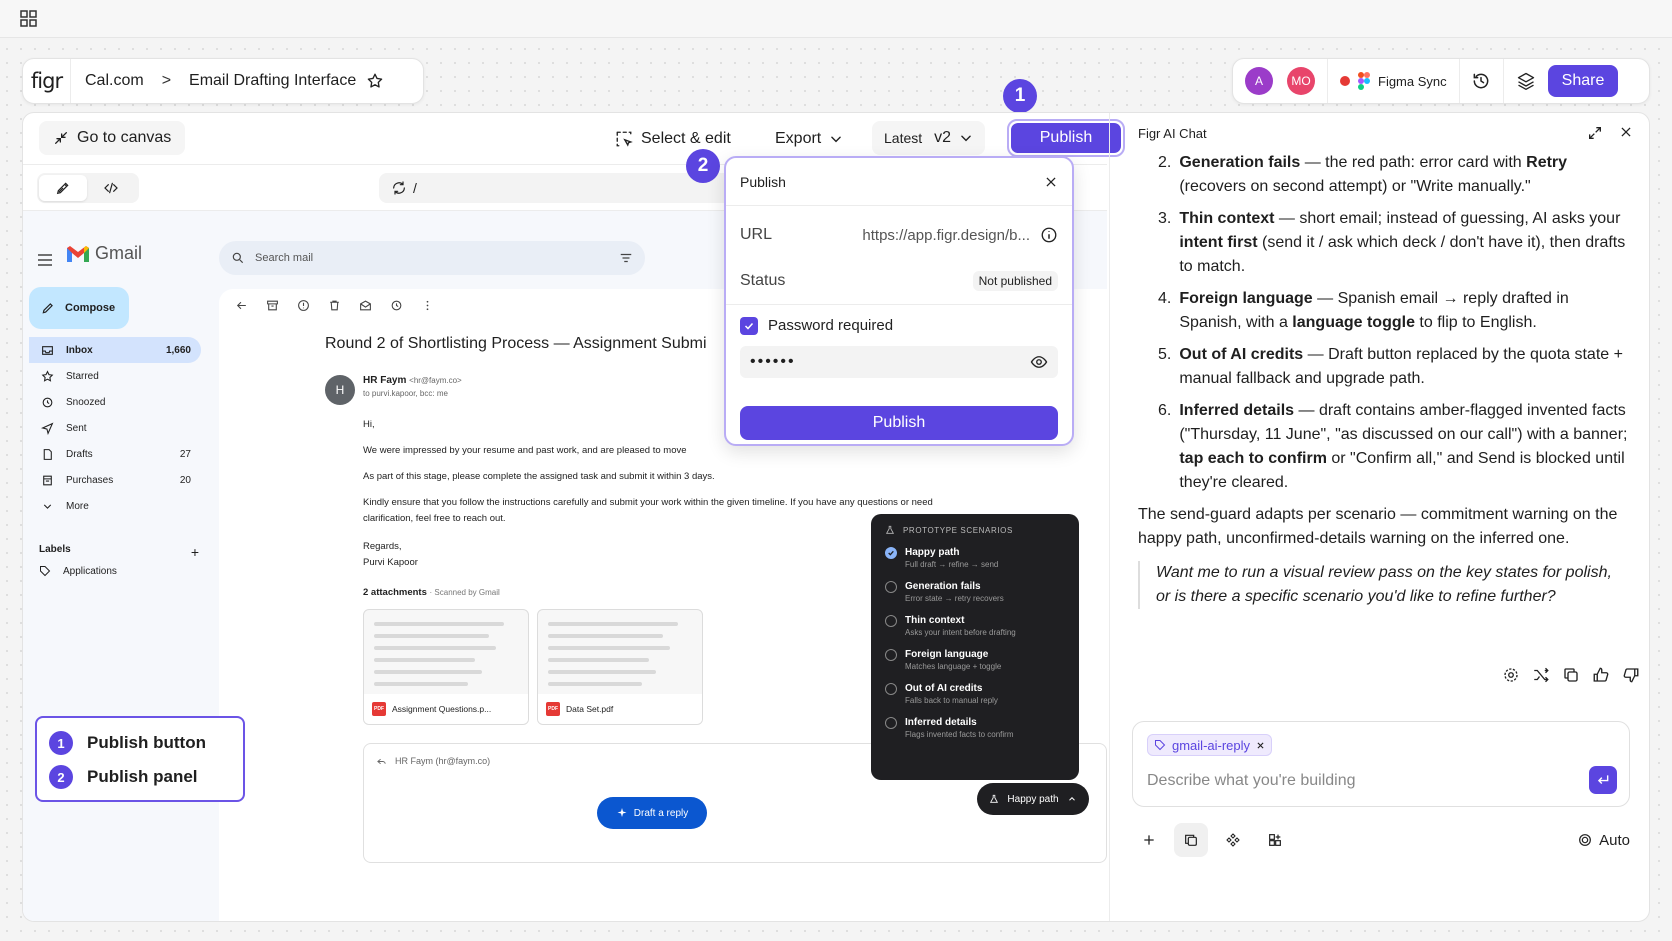 This screenshot has width=1672, height=941. I want to click on select-edit-button: Select & edit, so click(673, 139).